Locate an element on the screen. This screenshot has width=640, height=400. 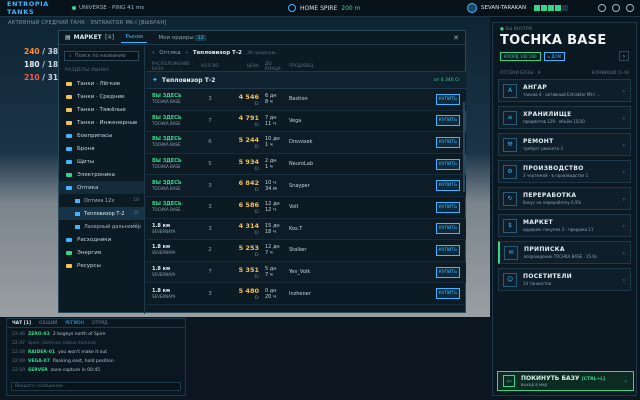
cell-price: 4 546 Cr is located at coordinates (243, 99).